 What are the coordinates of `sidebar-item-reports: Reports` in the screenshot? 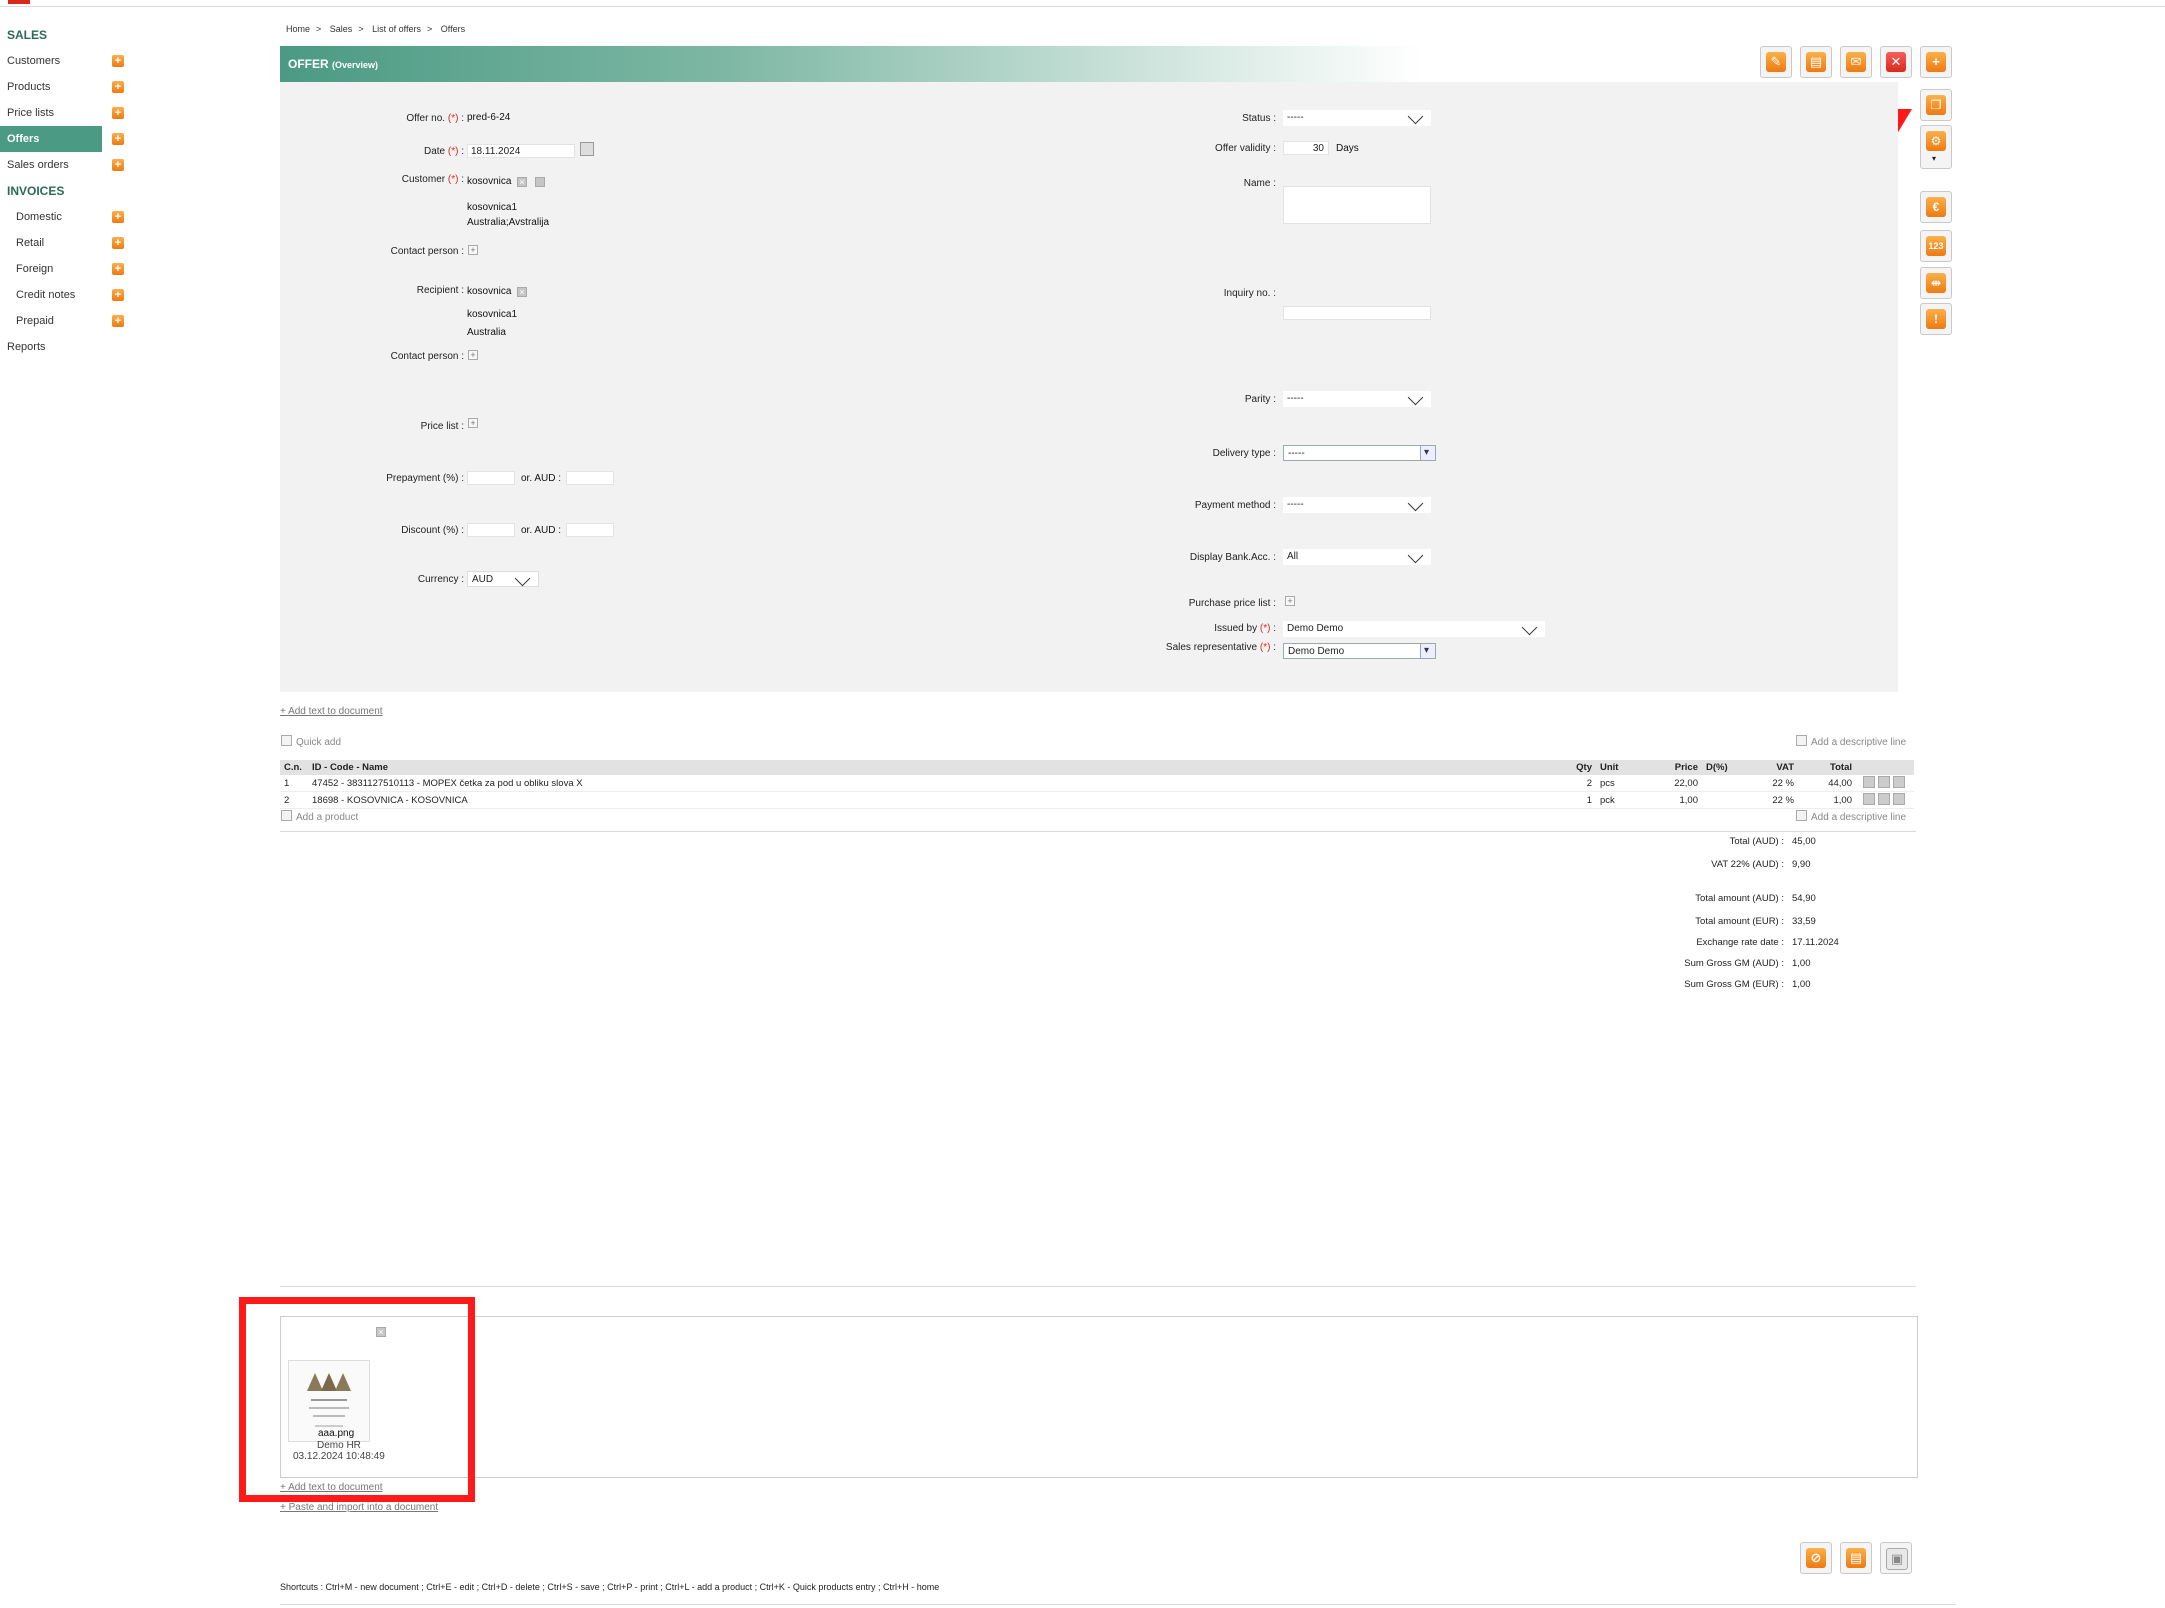 It's located at (65, 347).